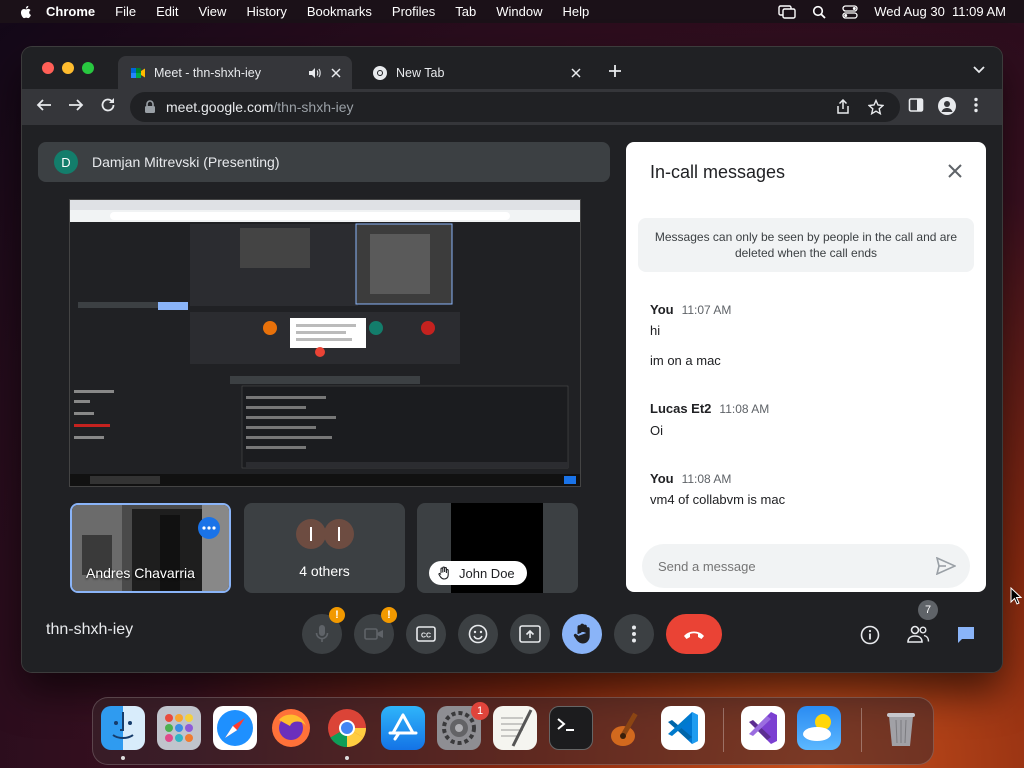  I want to click on participant-tile-john-doe: John Doe, so click(497, 548).